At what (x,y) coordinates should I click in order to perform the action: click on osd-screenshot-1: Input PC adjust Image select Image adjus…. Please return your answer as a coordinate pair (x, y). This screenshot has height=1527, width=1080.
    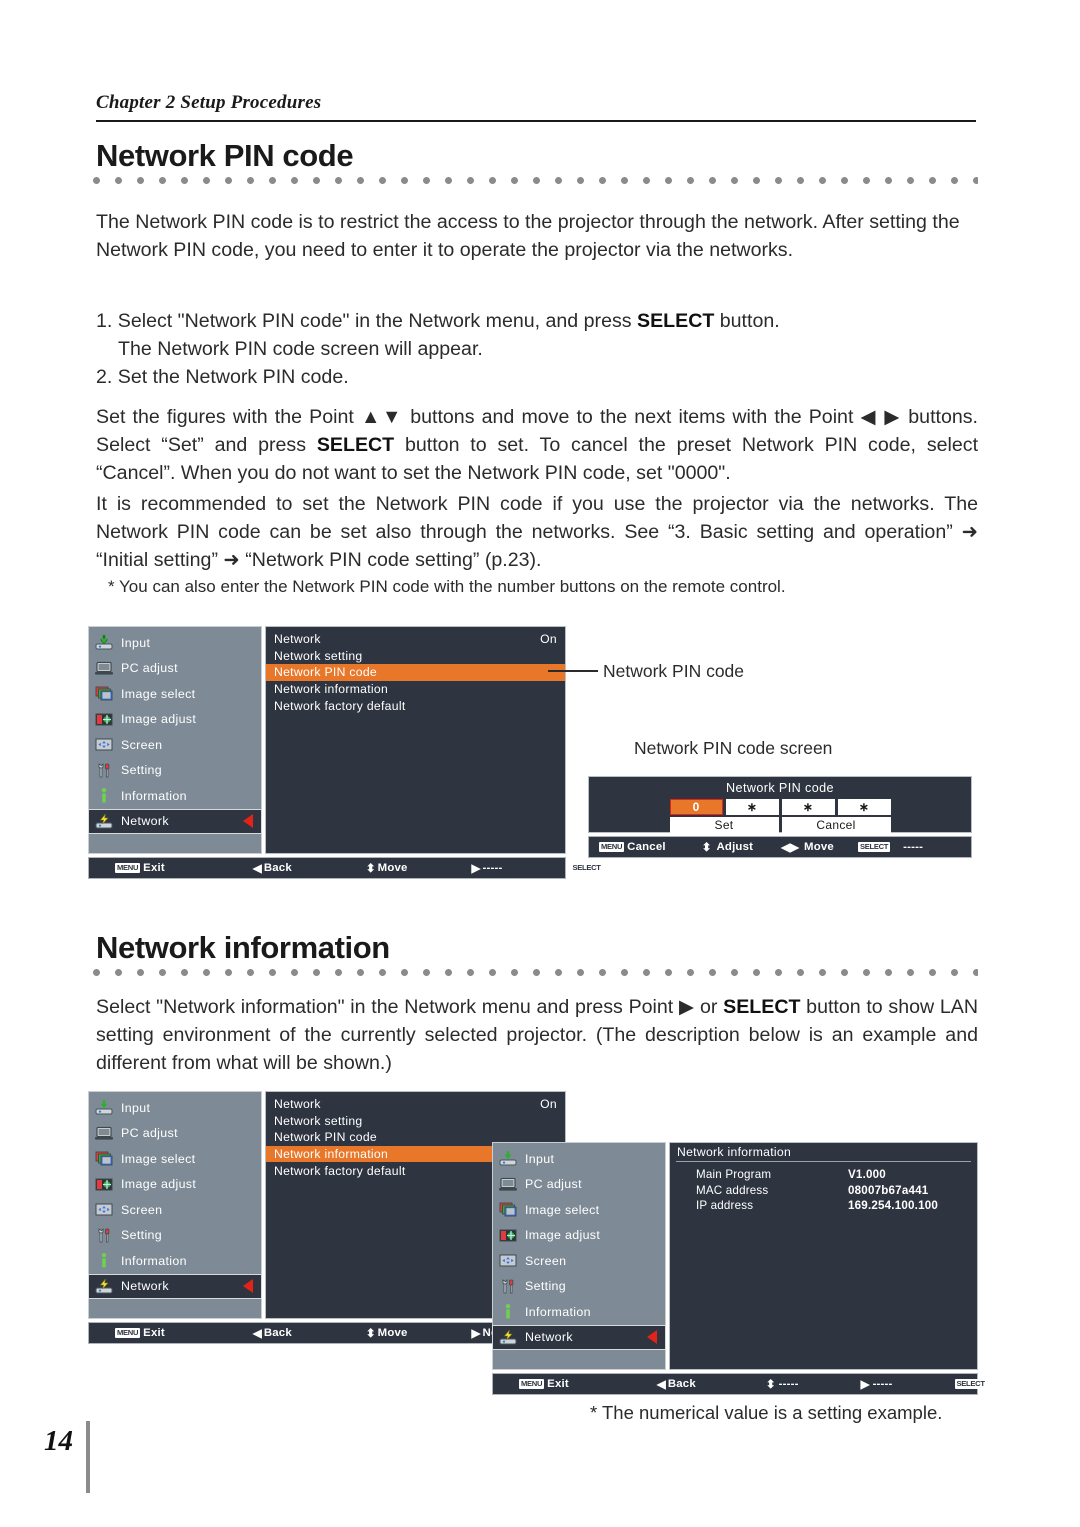
    Looking at the image, I should click on (359, 754).